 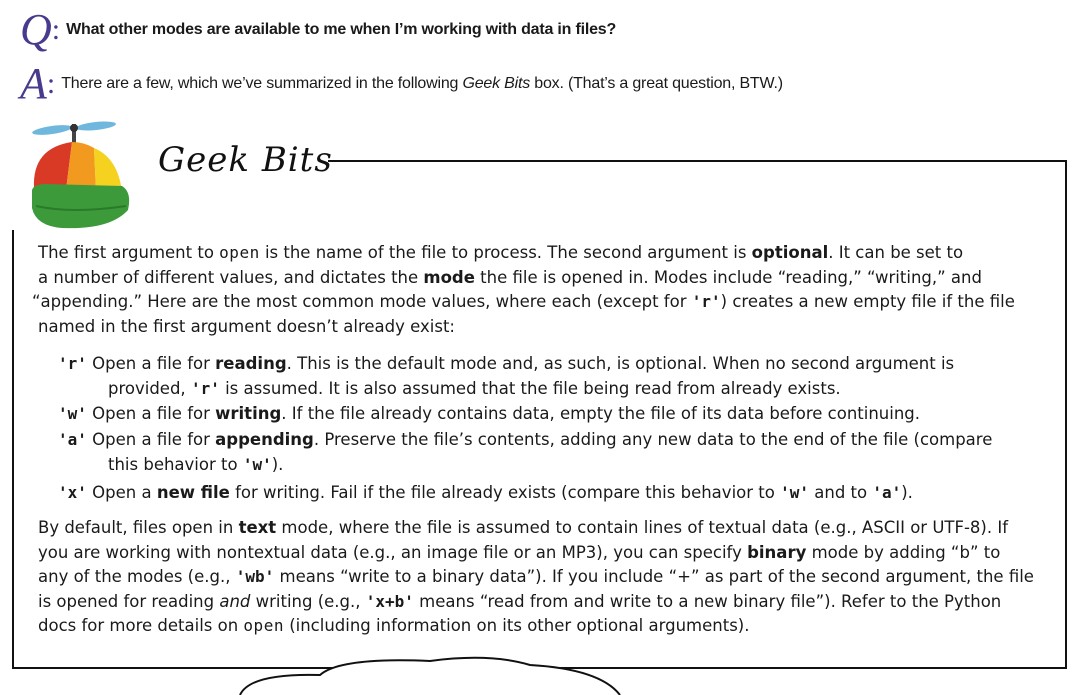 I want to click on answer-colon: :, so click(x=51, y=83).